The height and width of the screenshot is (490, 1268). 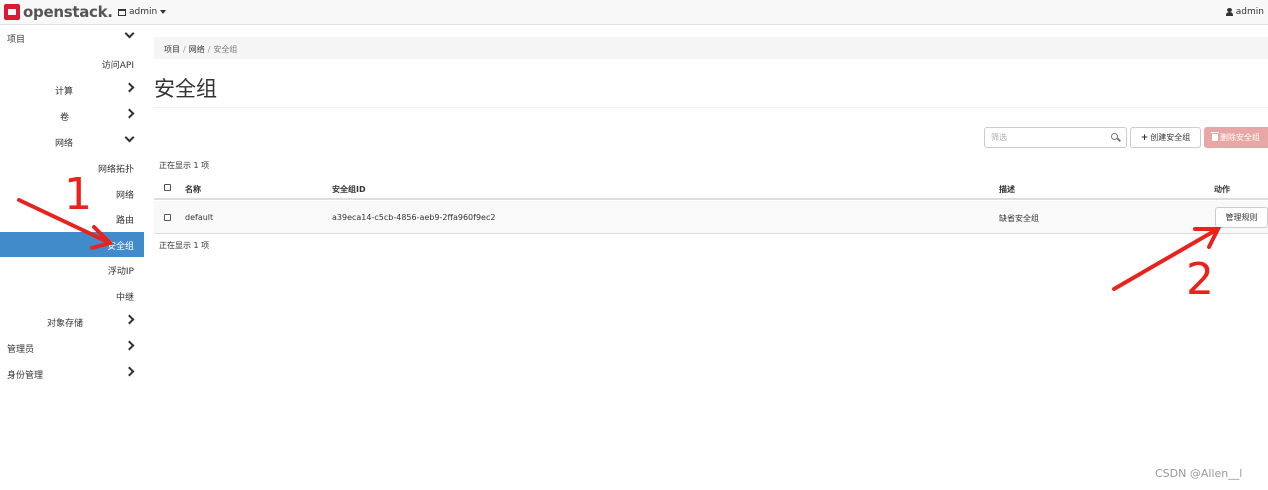 What do you see at coordinates (1222, 189) in the screenshot?
I see `column-header-actions: 动作` at bounding box center [1222, 189].